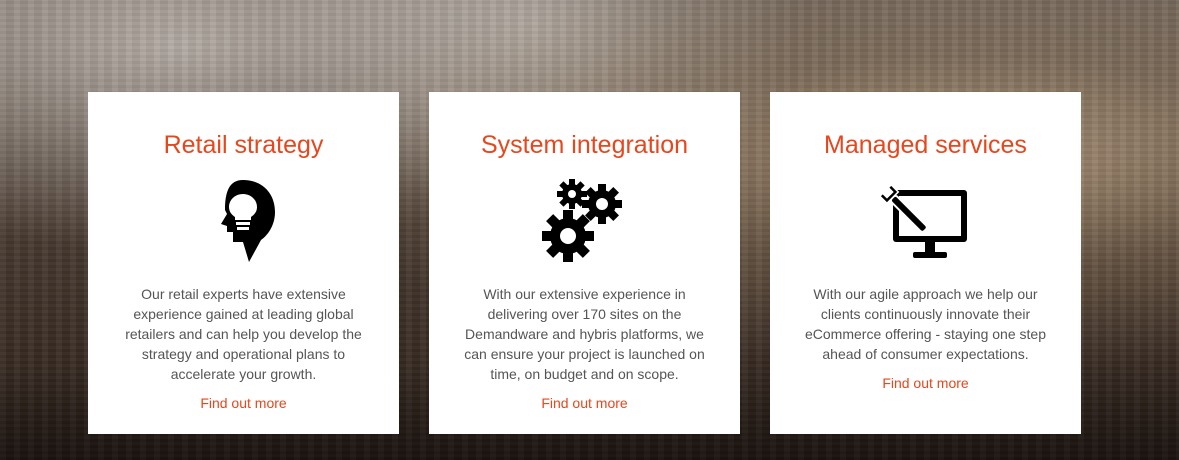 This screenshot has width=1179, height=460. I want to click on monitor-wrench-icon, so click(923, 220).